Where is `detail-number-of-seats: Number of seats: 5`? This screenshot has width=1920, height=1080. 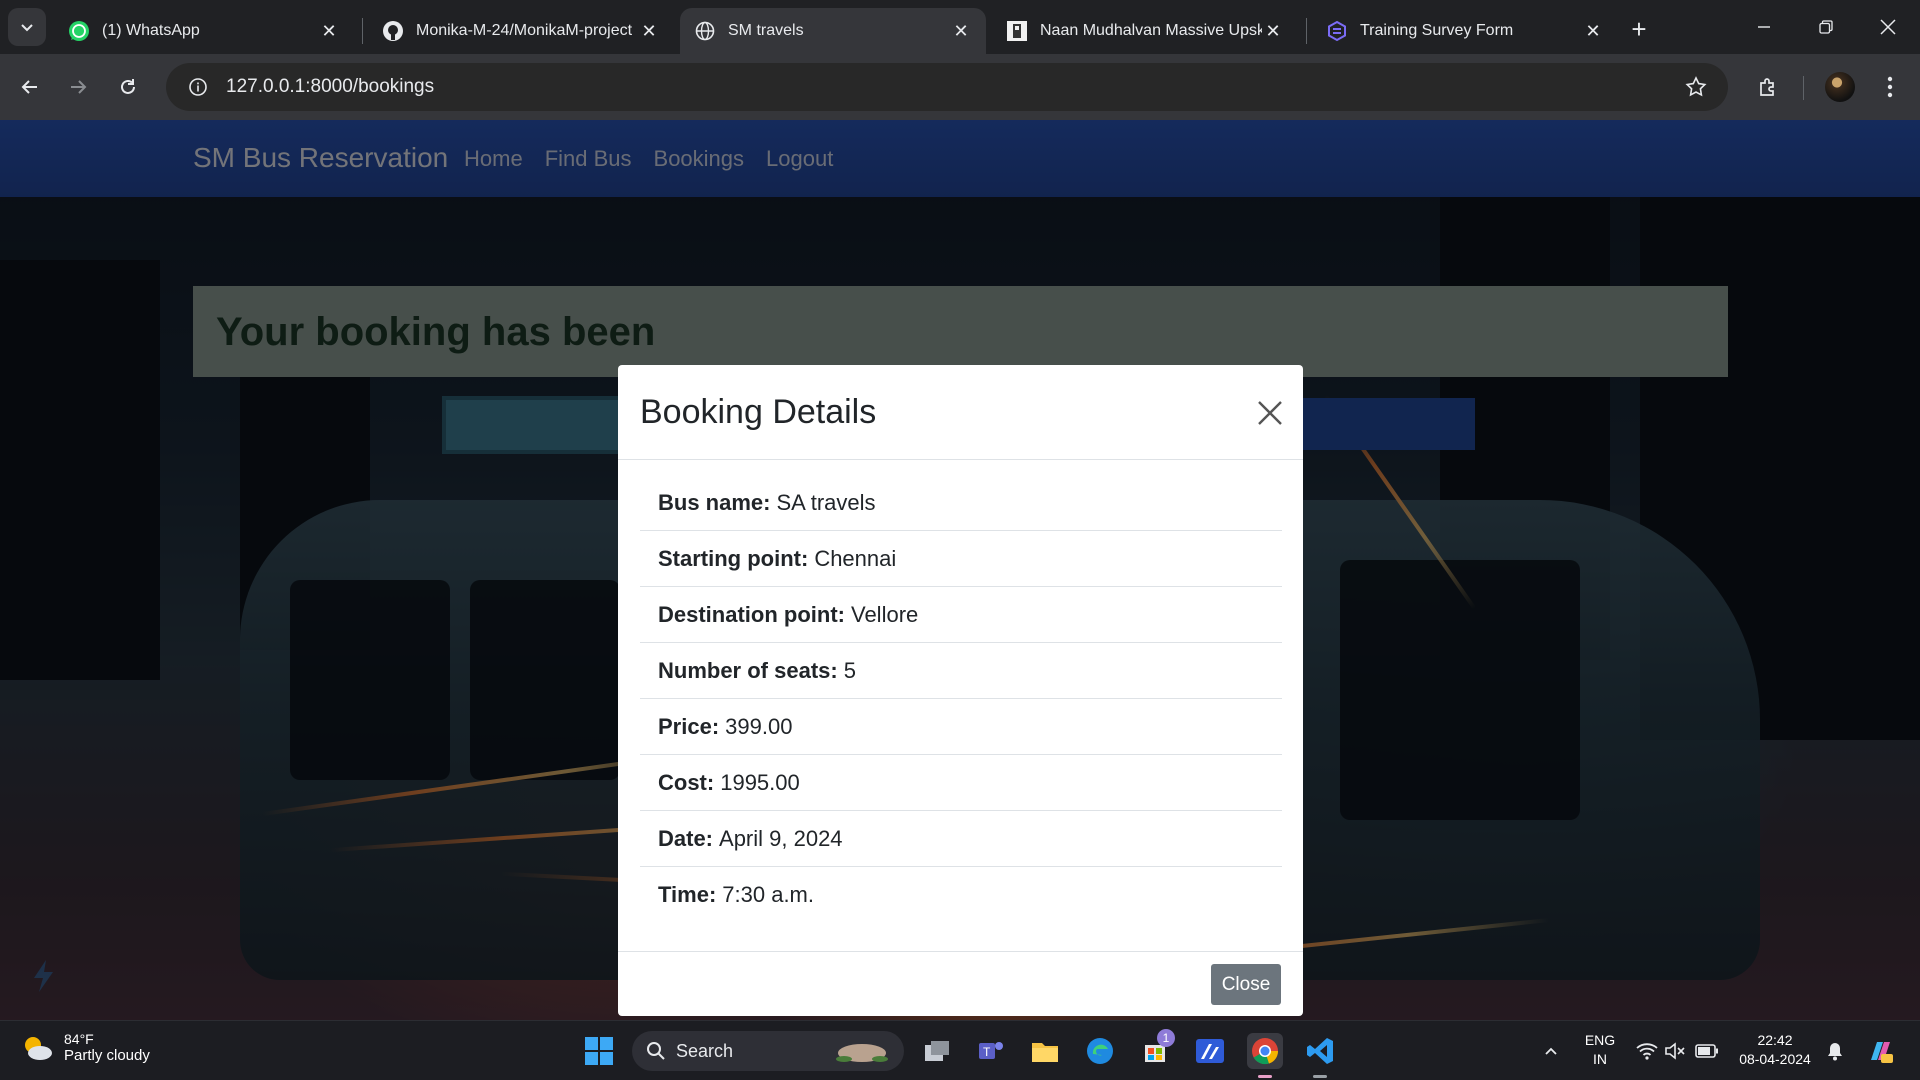
detail-number-of-seats: Number of seats: 5 is located at coordinates (961, 671).